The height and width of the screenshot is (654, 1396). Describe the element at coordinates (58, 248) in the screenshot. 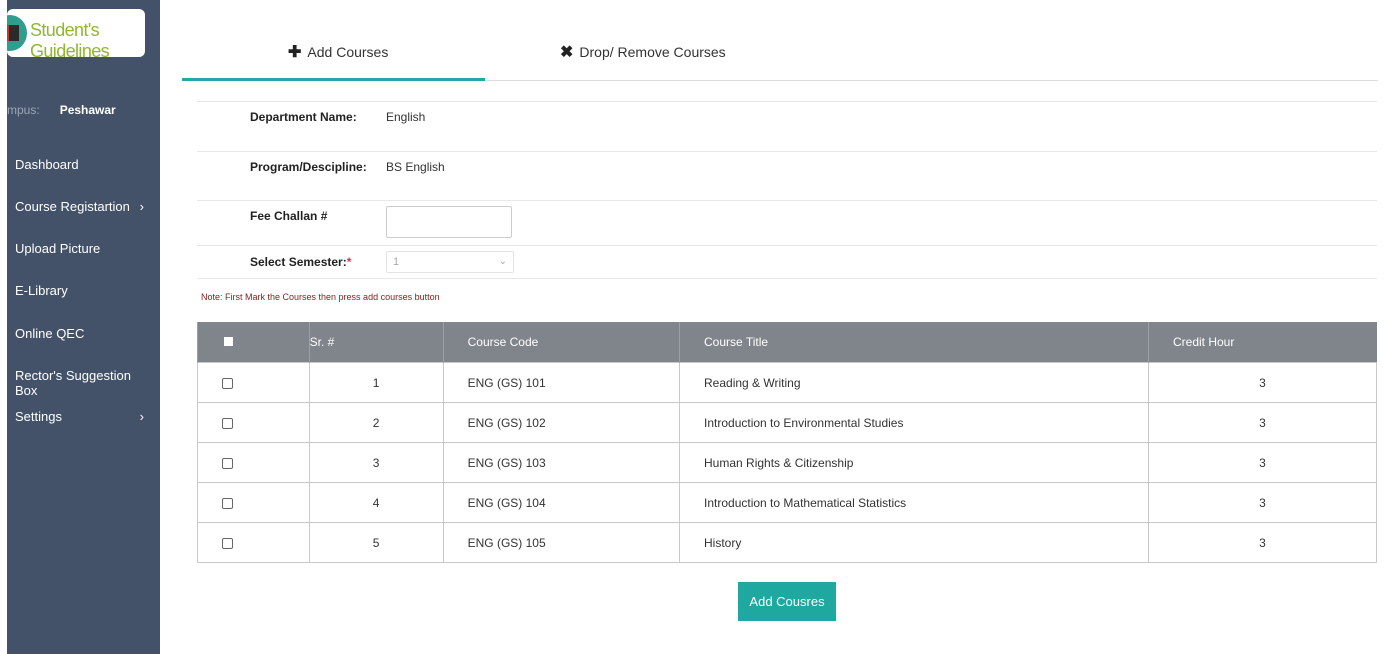

I see `sidebar-item-label: Upload Picture` at that location.